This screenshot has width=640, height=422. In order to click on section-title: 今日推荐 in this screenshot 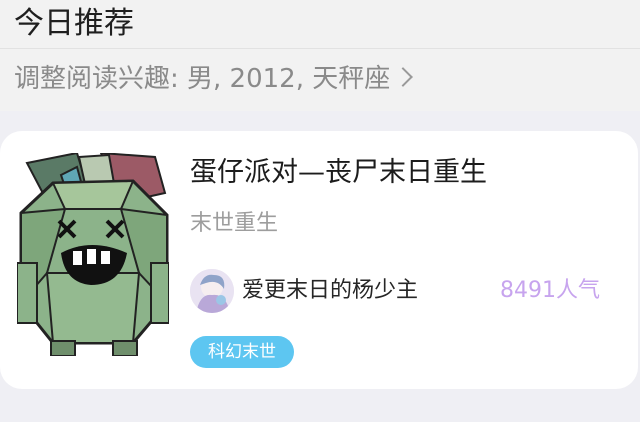, I will do `click(74, 23)`.